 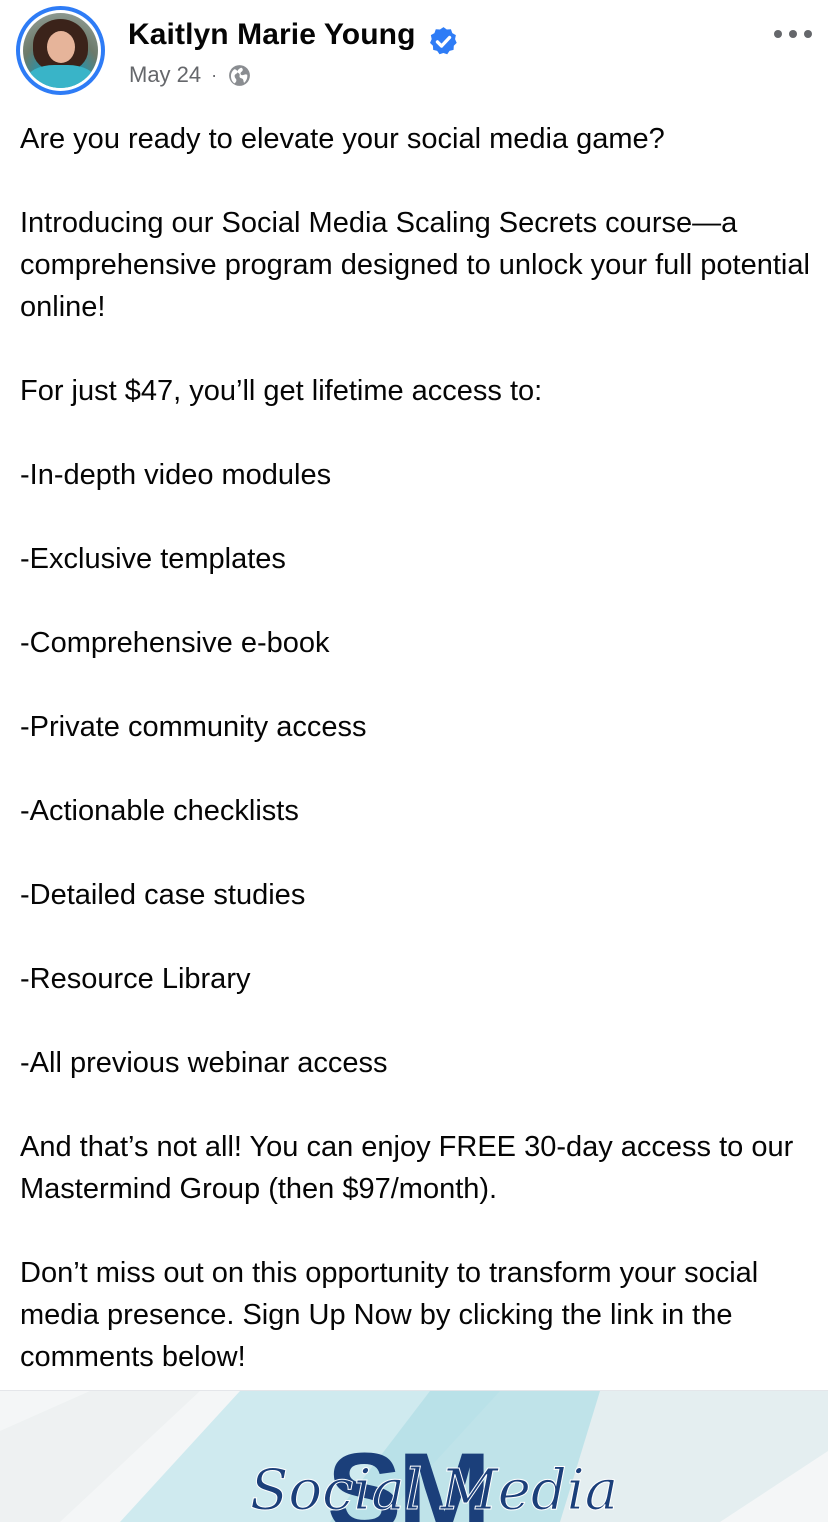 I want to click on list-item: -Actionable checklists, so click(x=159, y=811).